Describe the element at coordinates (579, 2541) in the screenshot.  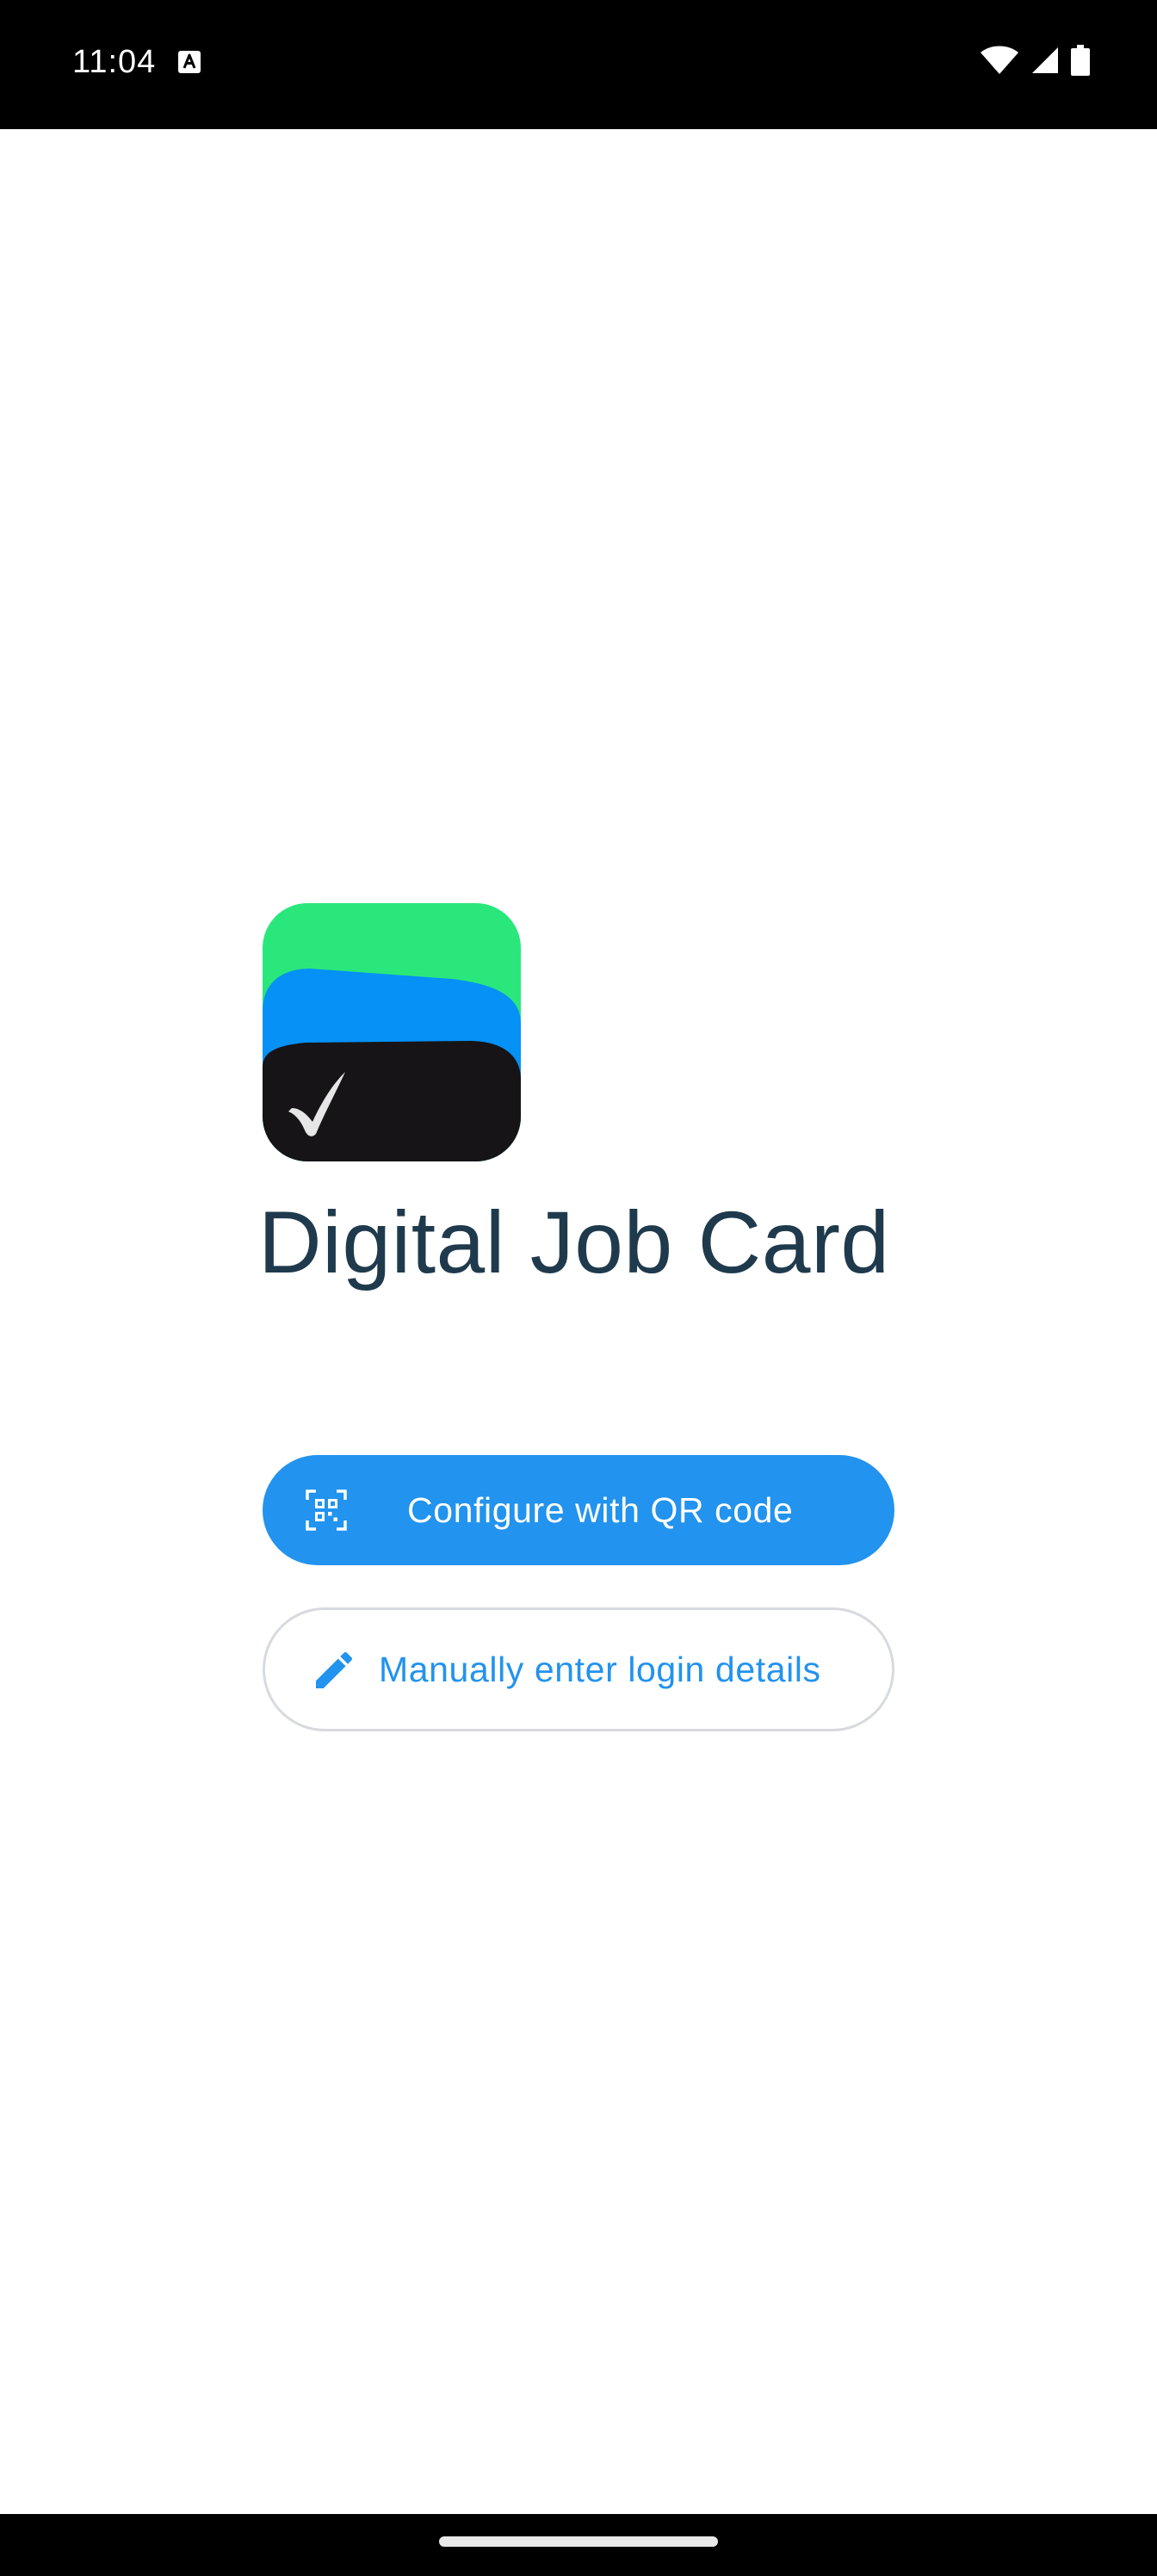
I see `gesture-handle` at that location.